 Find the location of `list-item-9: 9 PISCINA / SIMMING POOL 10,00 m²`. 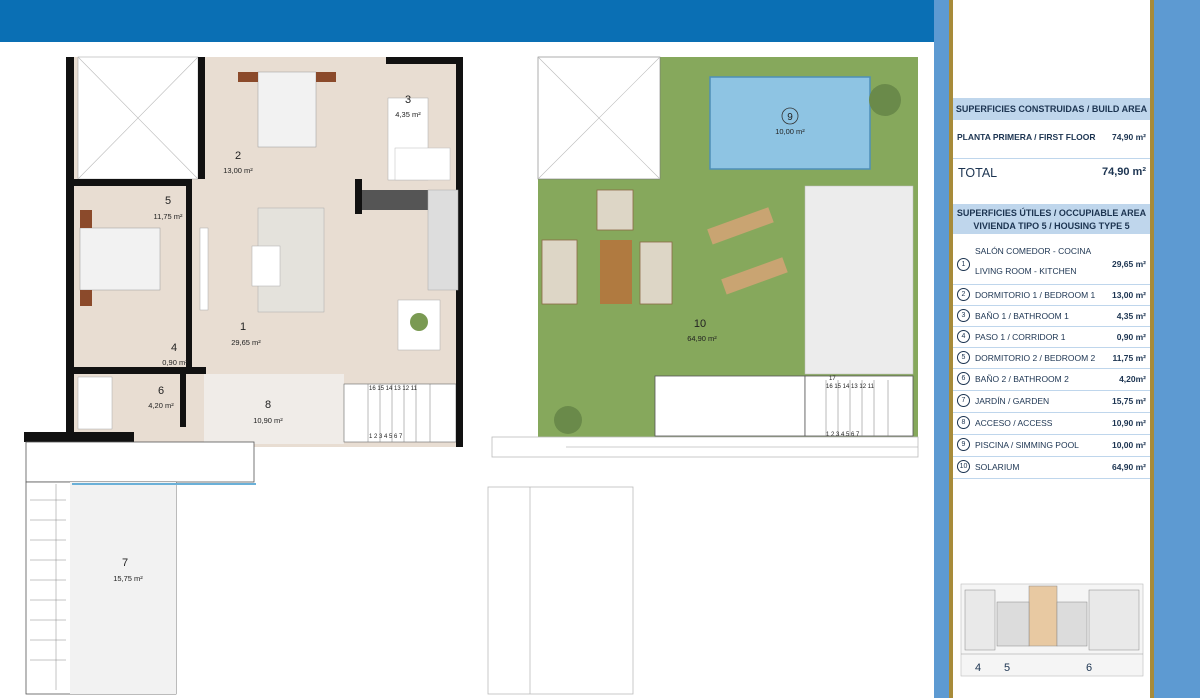

list-item-9: 9 PISCINA / SIMMING POOL 10,00 m² is located at coordinates (1051, 447).